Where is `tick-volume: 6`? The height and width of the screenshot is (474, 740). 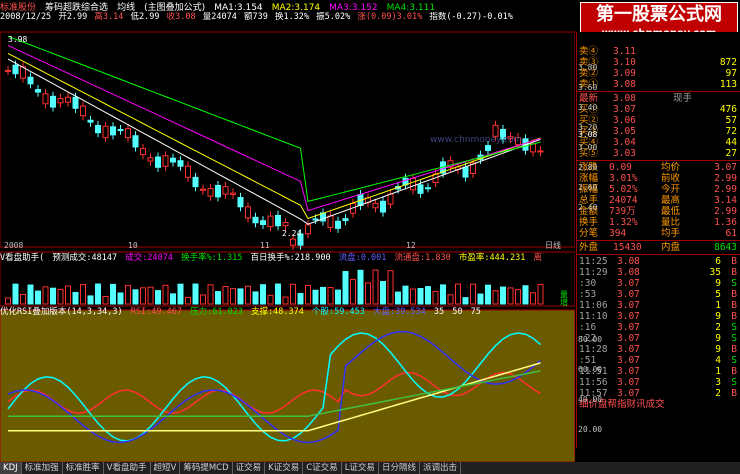 tick-volume: 6 is located at coordinates (718, 261).